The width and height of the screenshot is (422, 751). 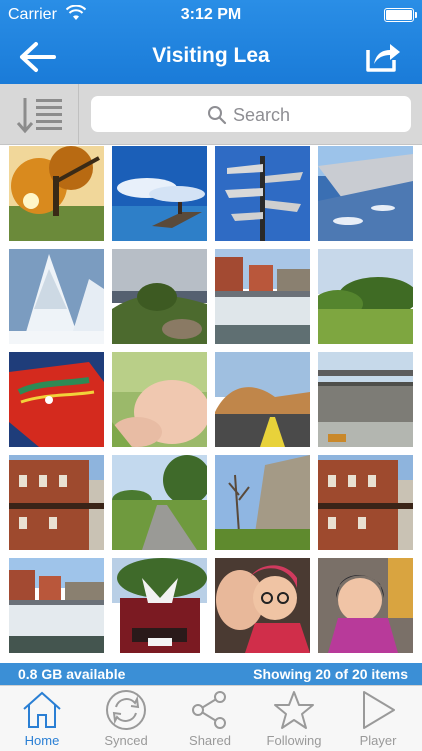 I want to click on search-toolbar, so click(x=211, y=114).